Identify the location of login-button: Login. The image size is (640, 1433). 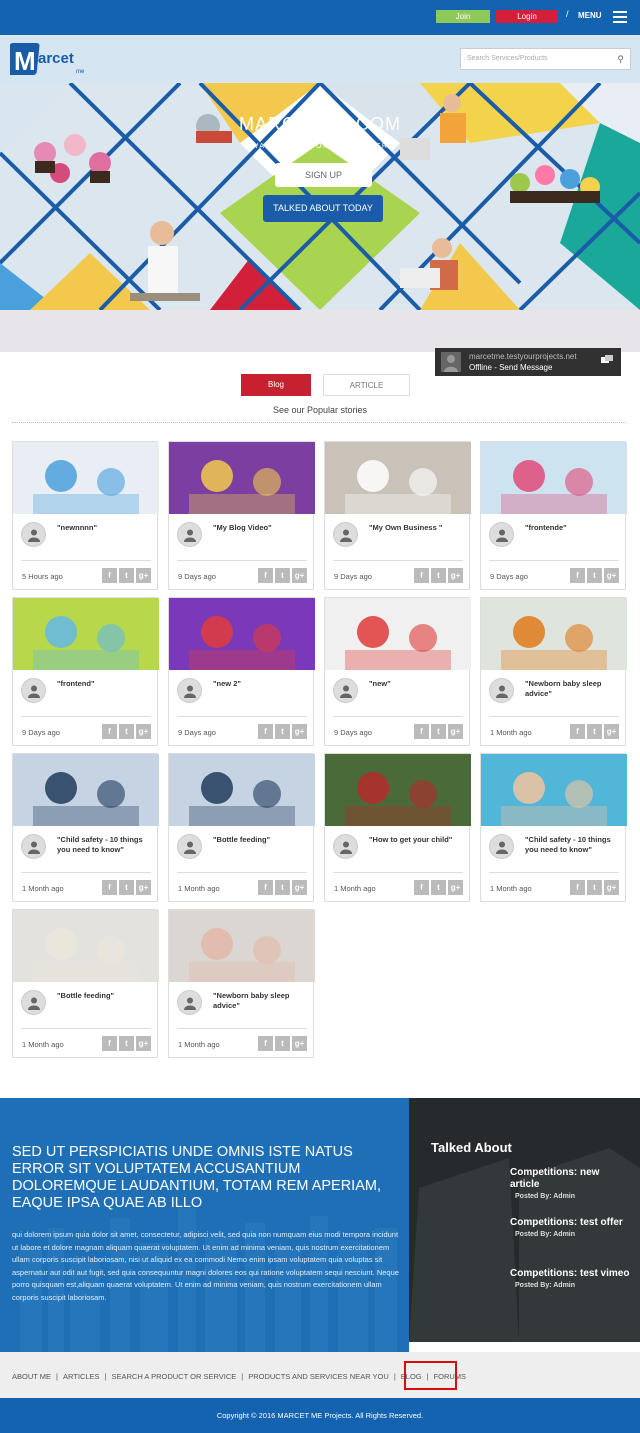
(527, 16).